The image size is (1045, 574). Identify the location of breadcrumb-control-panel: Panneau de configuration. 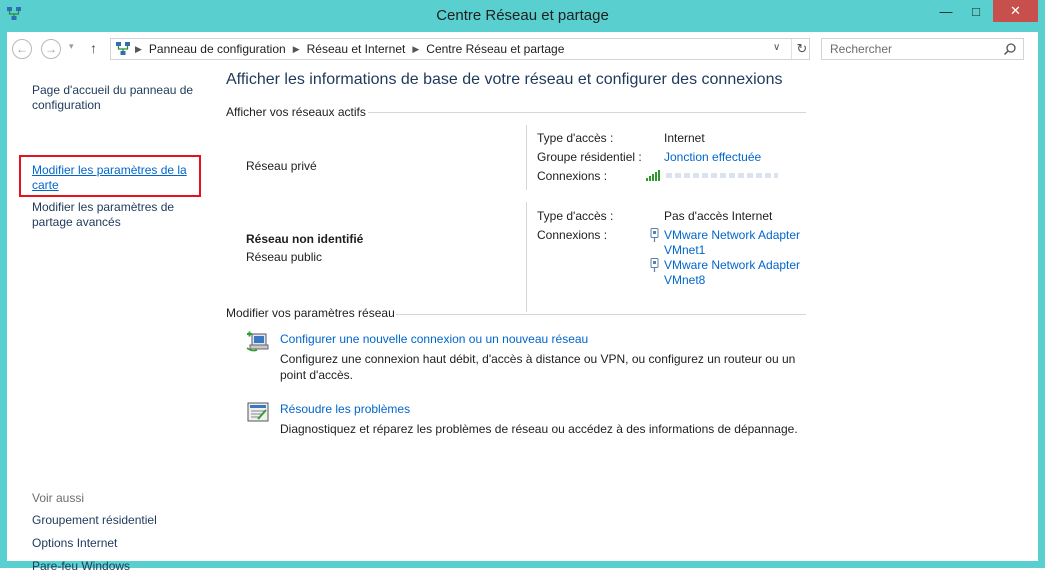
(217, 49).